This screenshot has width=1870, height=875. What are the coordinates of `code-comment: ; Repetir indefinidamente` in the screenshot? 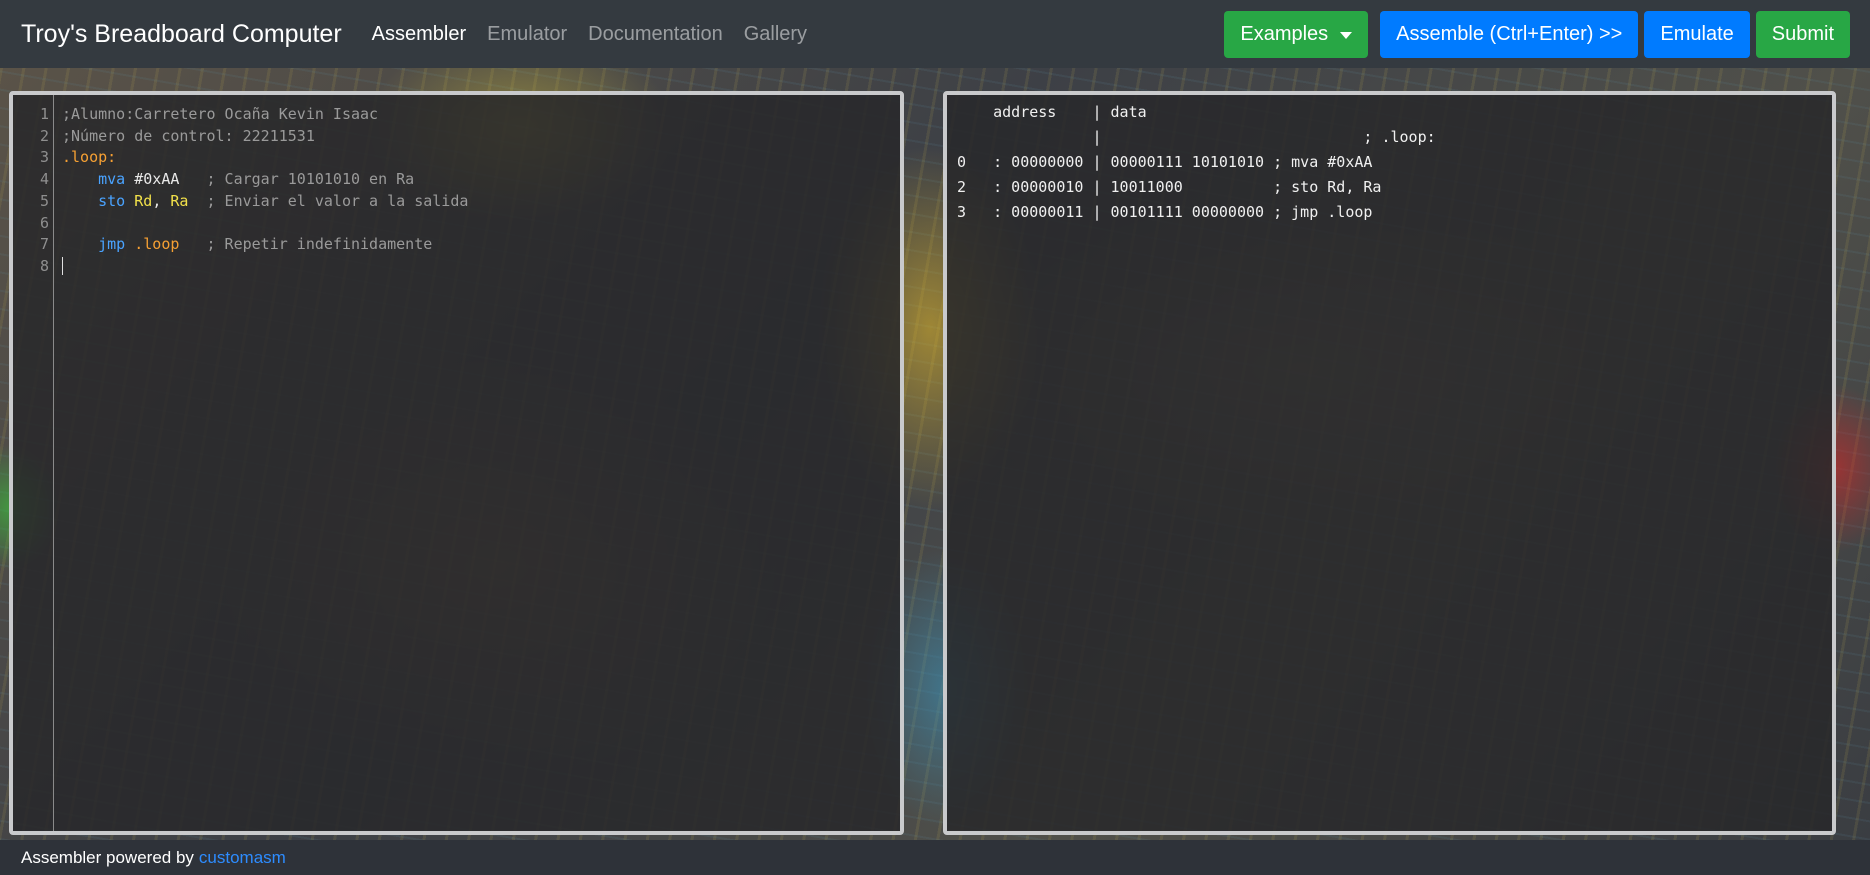 It's located at (319, 244).